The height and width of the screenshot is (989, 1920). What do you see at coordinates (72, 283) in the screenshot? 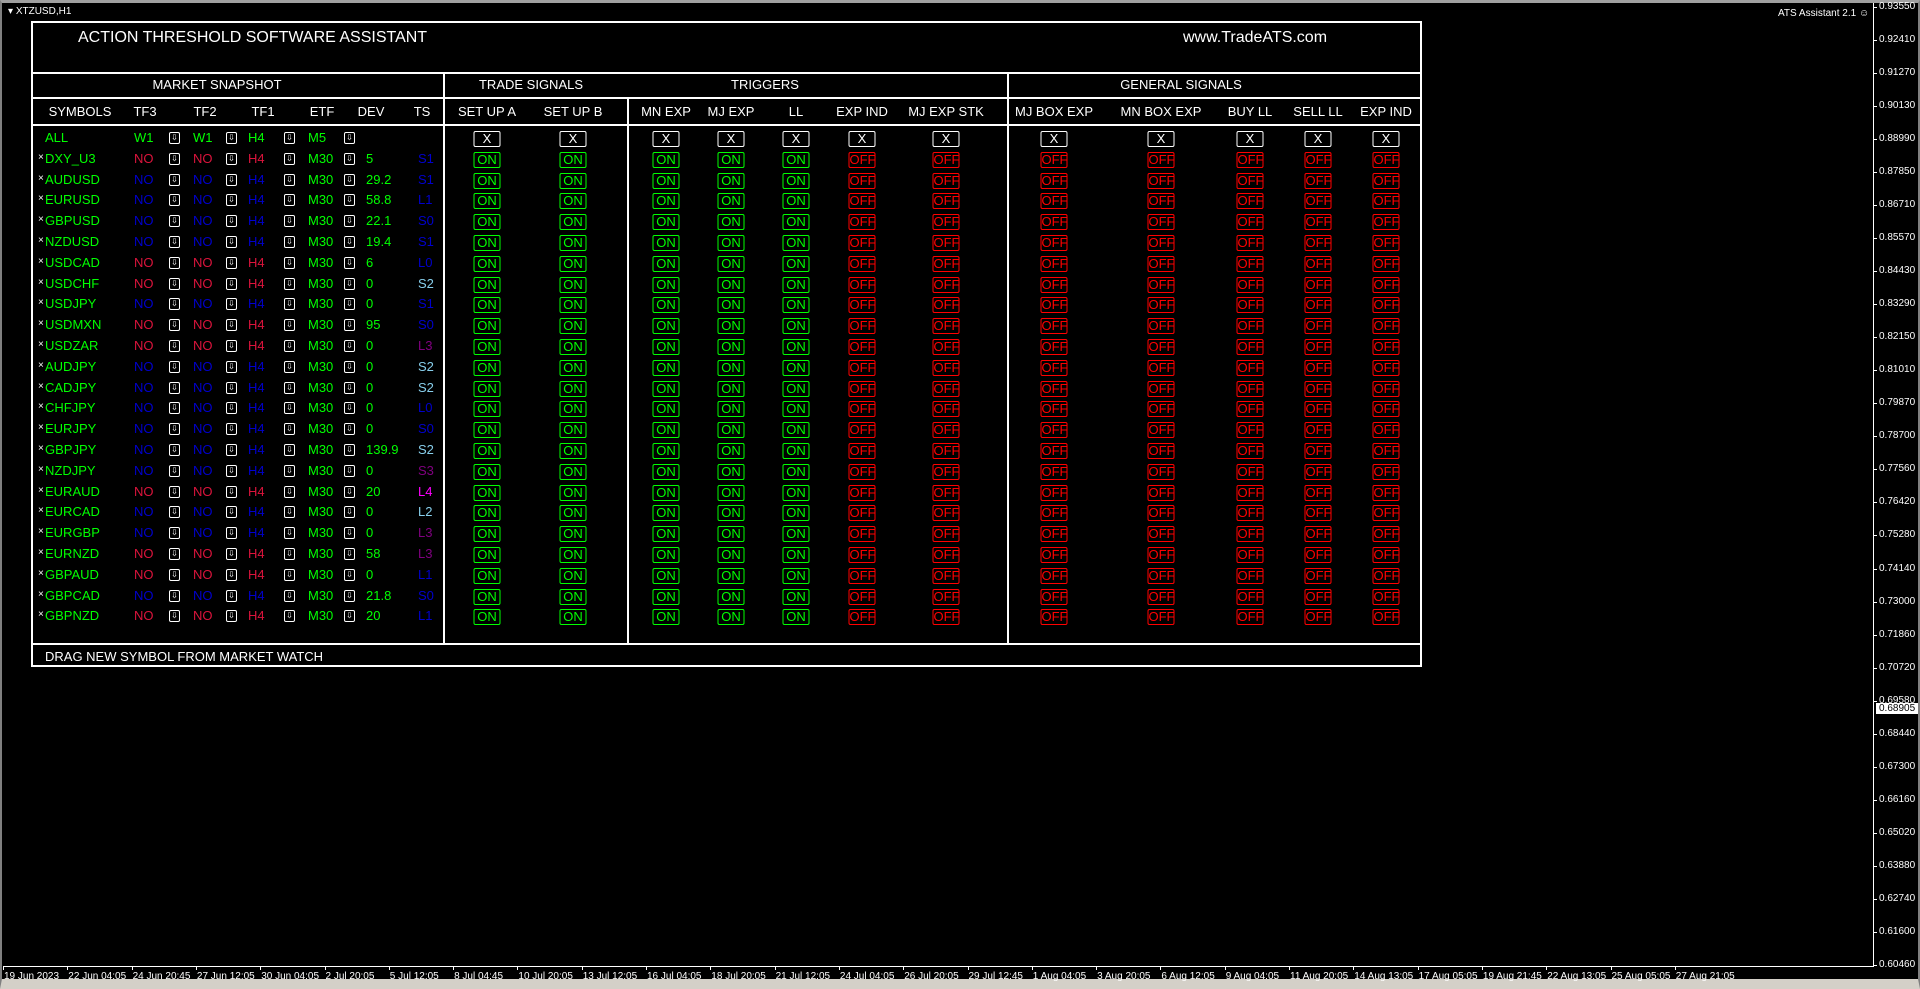
I see `symbol-name: USDCHF` at bounding box center [72, 283].